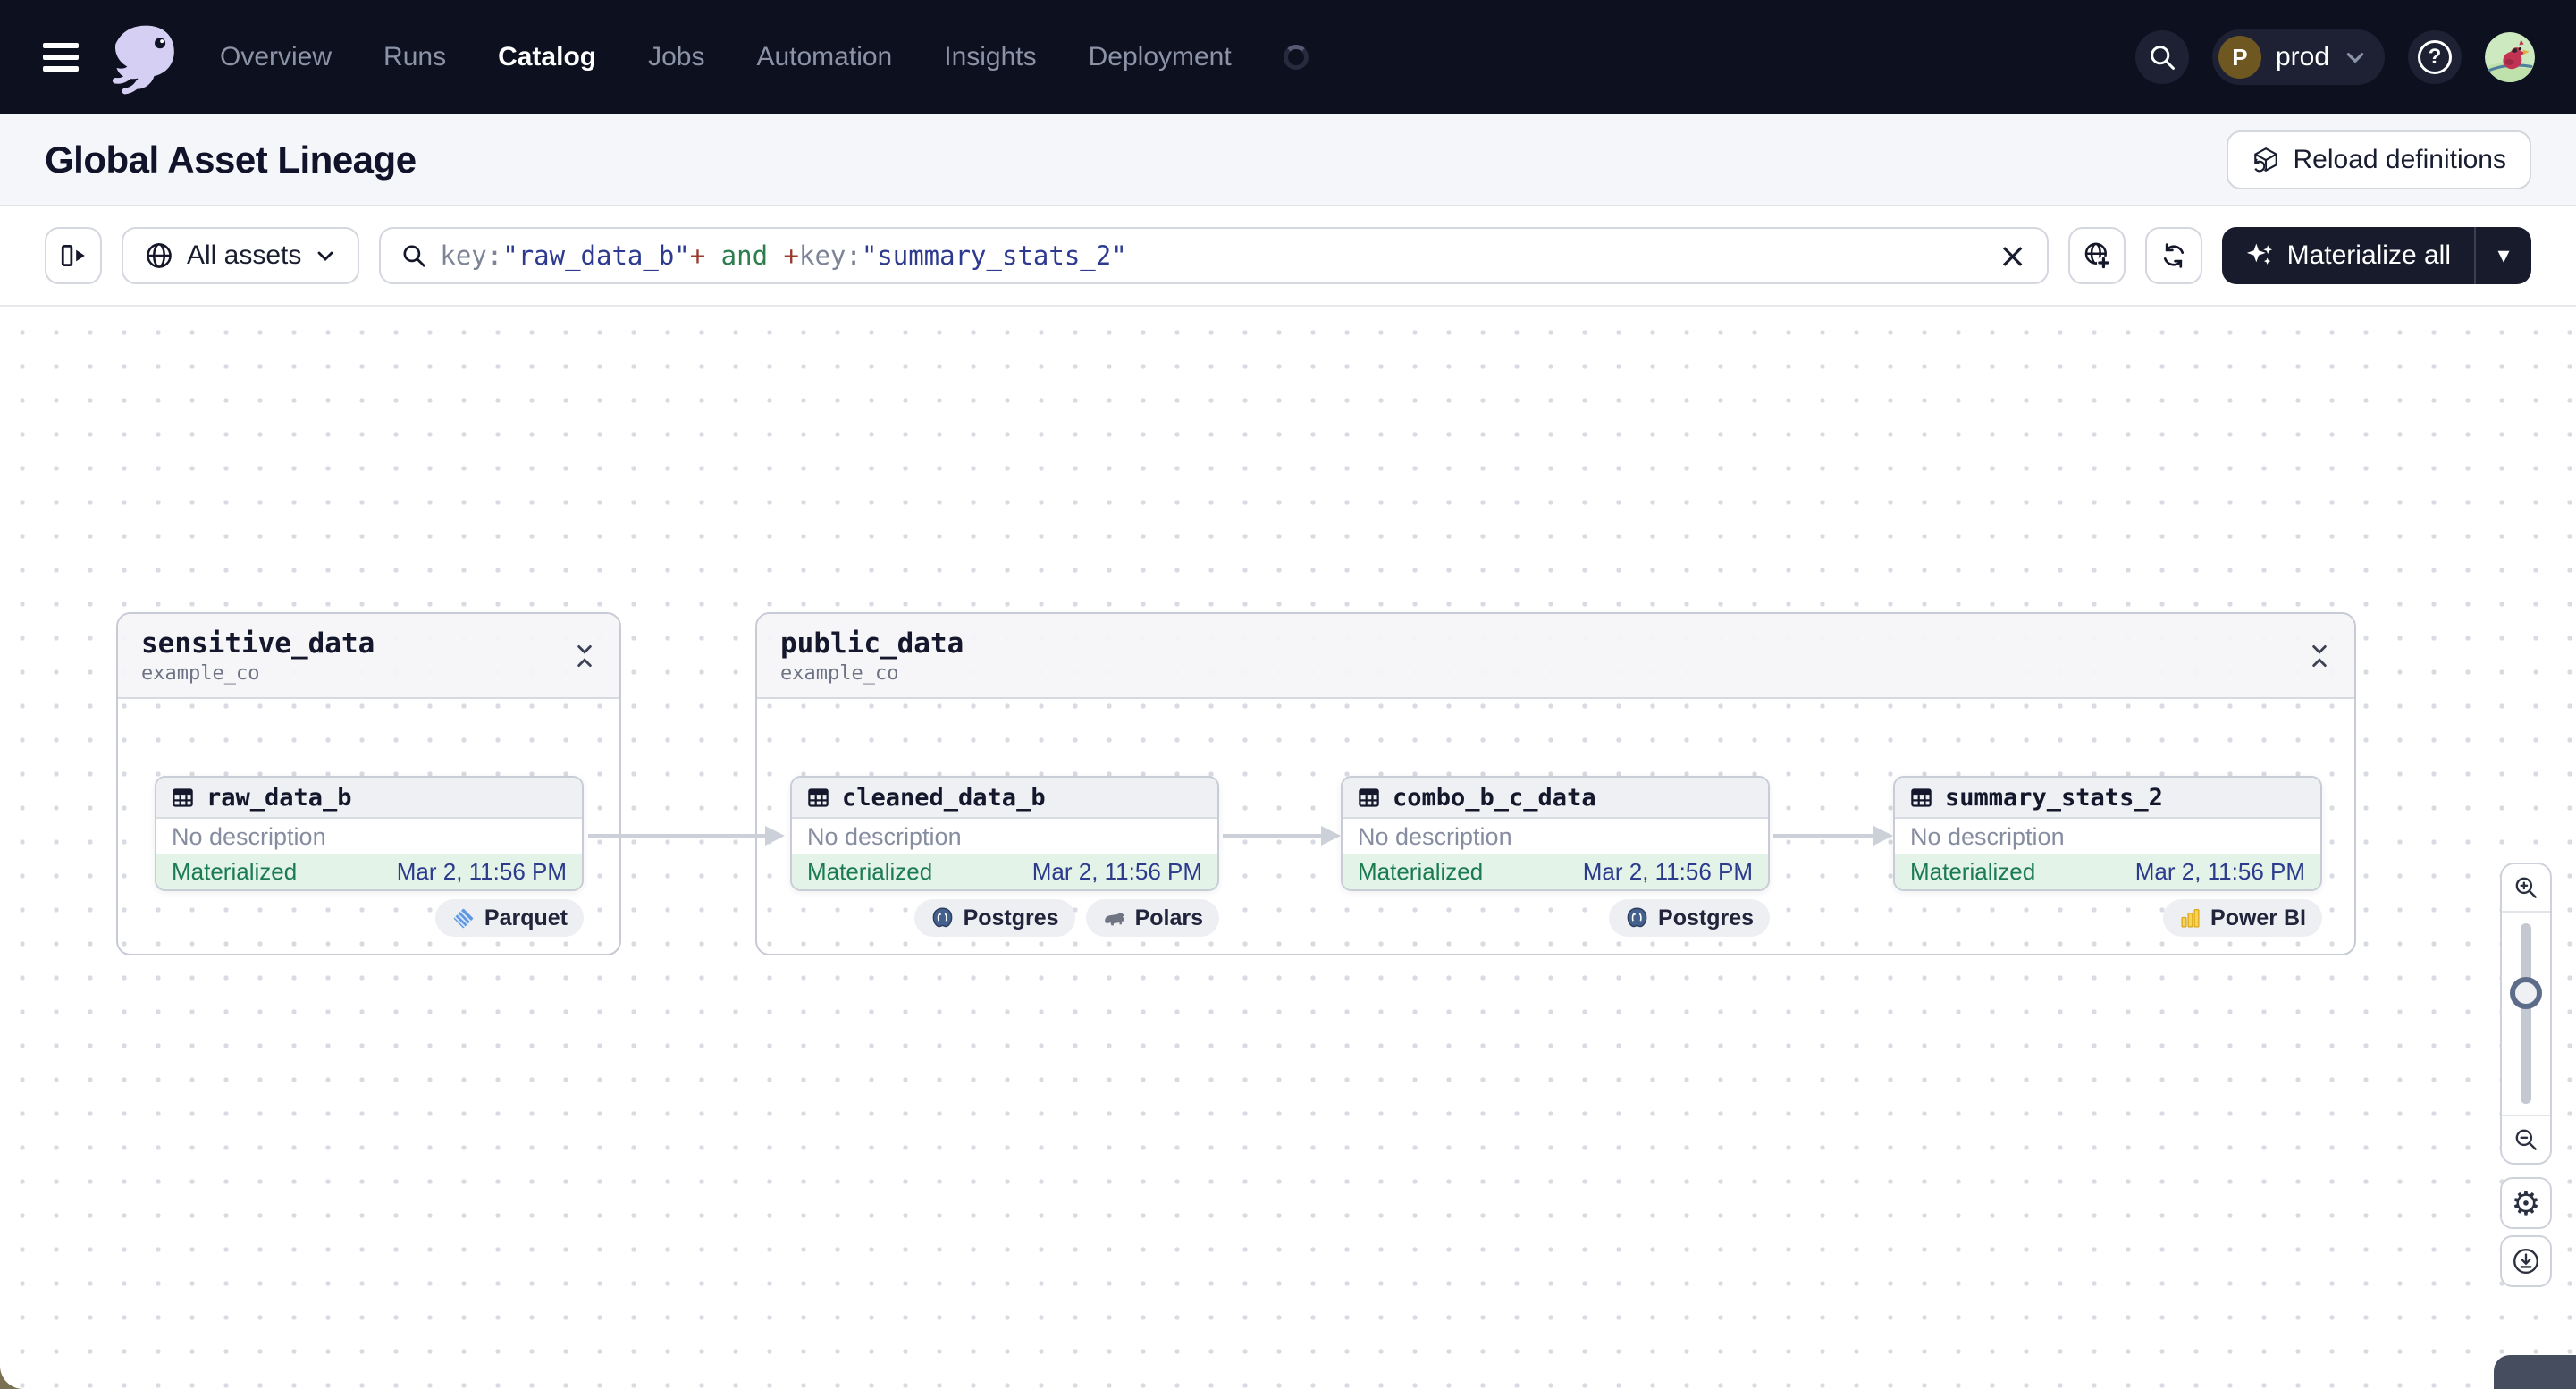 This screenshot has height=1389, width=2576. I want to click on badge-label: Power BI, so click(2258, 917).